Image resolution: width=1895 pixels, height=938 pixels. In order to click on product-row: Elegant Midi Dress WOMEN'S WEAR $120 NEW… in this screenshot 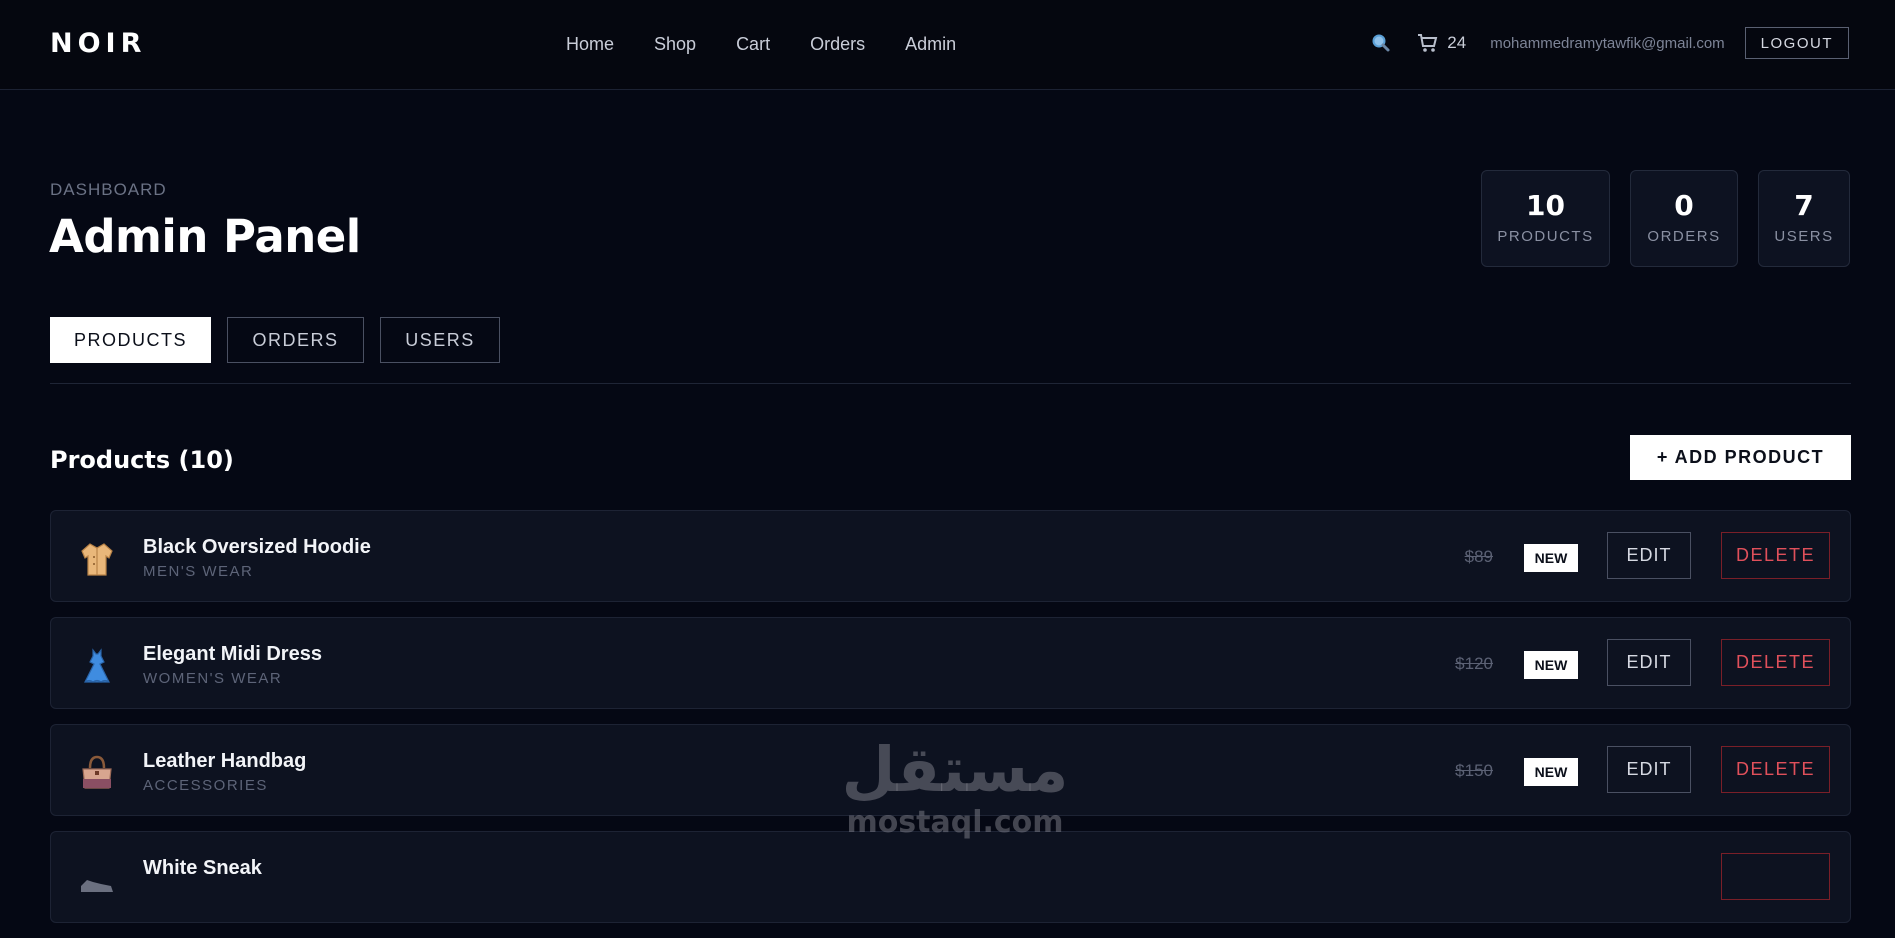, I will do `click(950, 663)`.